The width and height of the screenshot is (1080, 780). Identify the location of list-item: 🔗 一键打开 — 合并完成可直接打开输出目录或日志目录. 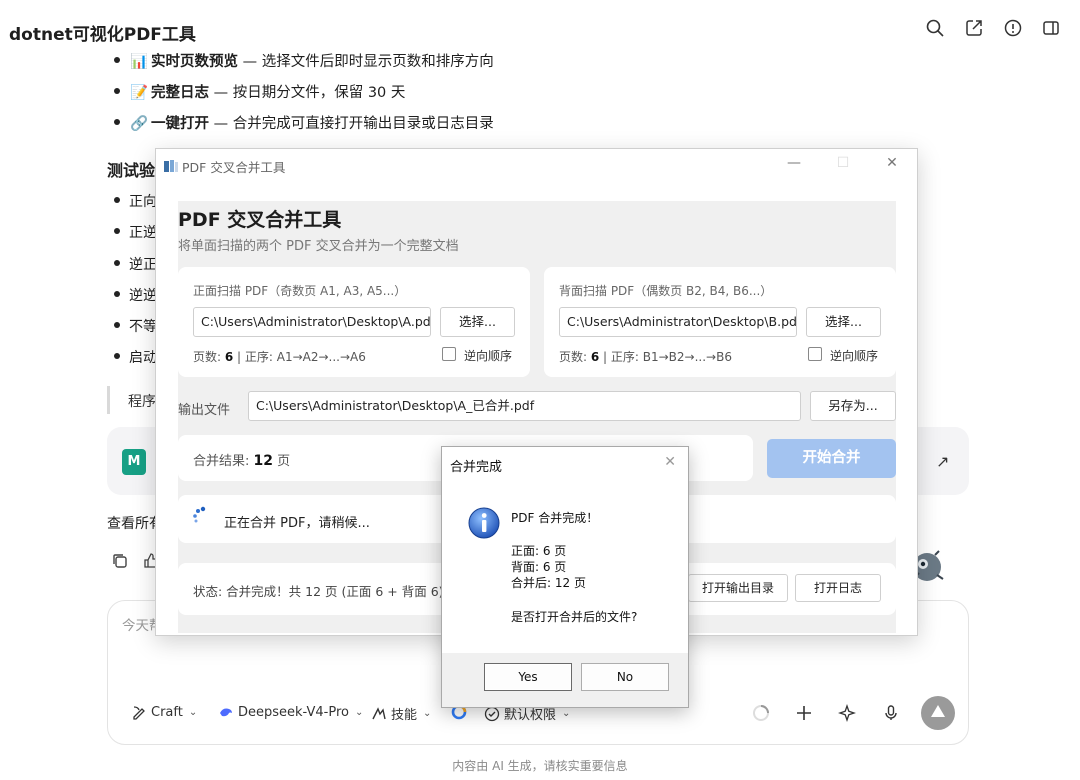
(304, 122).